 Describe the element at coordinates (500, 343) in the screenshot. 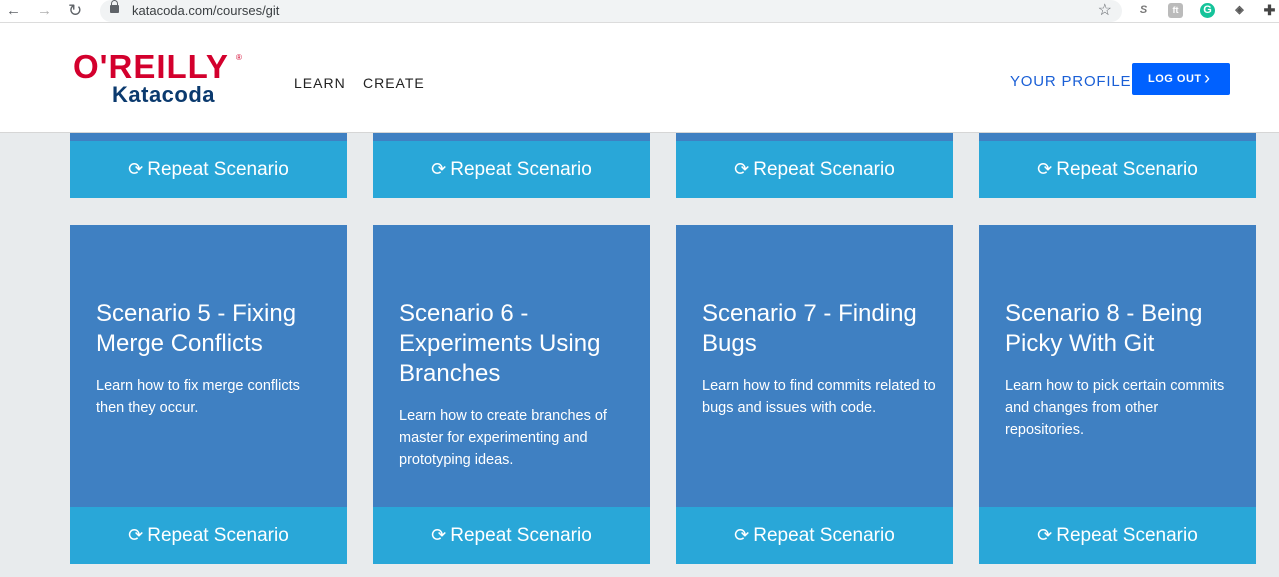

I see `scenario-title: Scenario 6 - Experiments Using Branches` at that location.